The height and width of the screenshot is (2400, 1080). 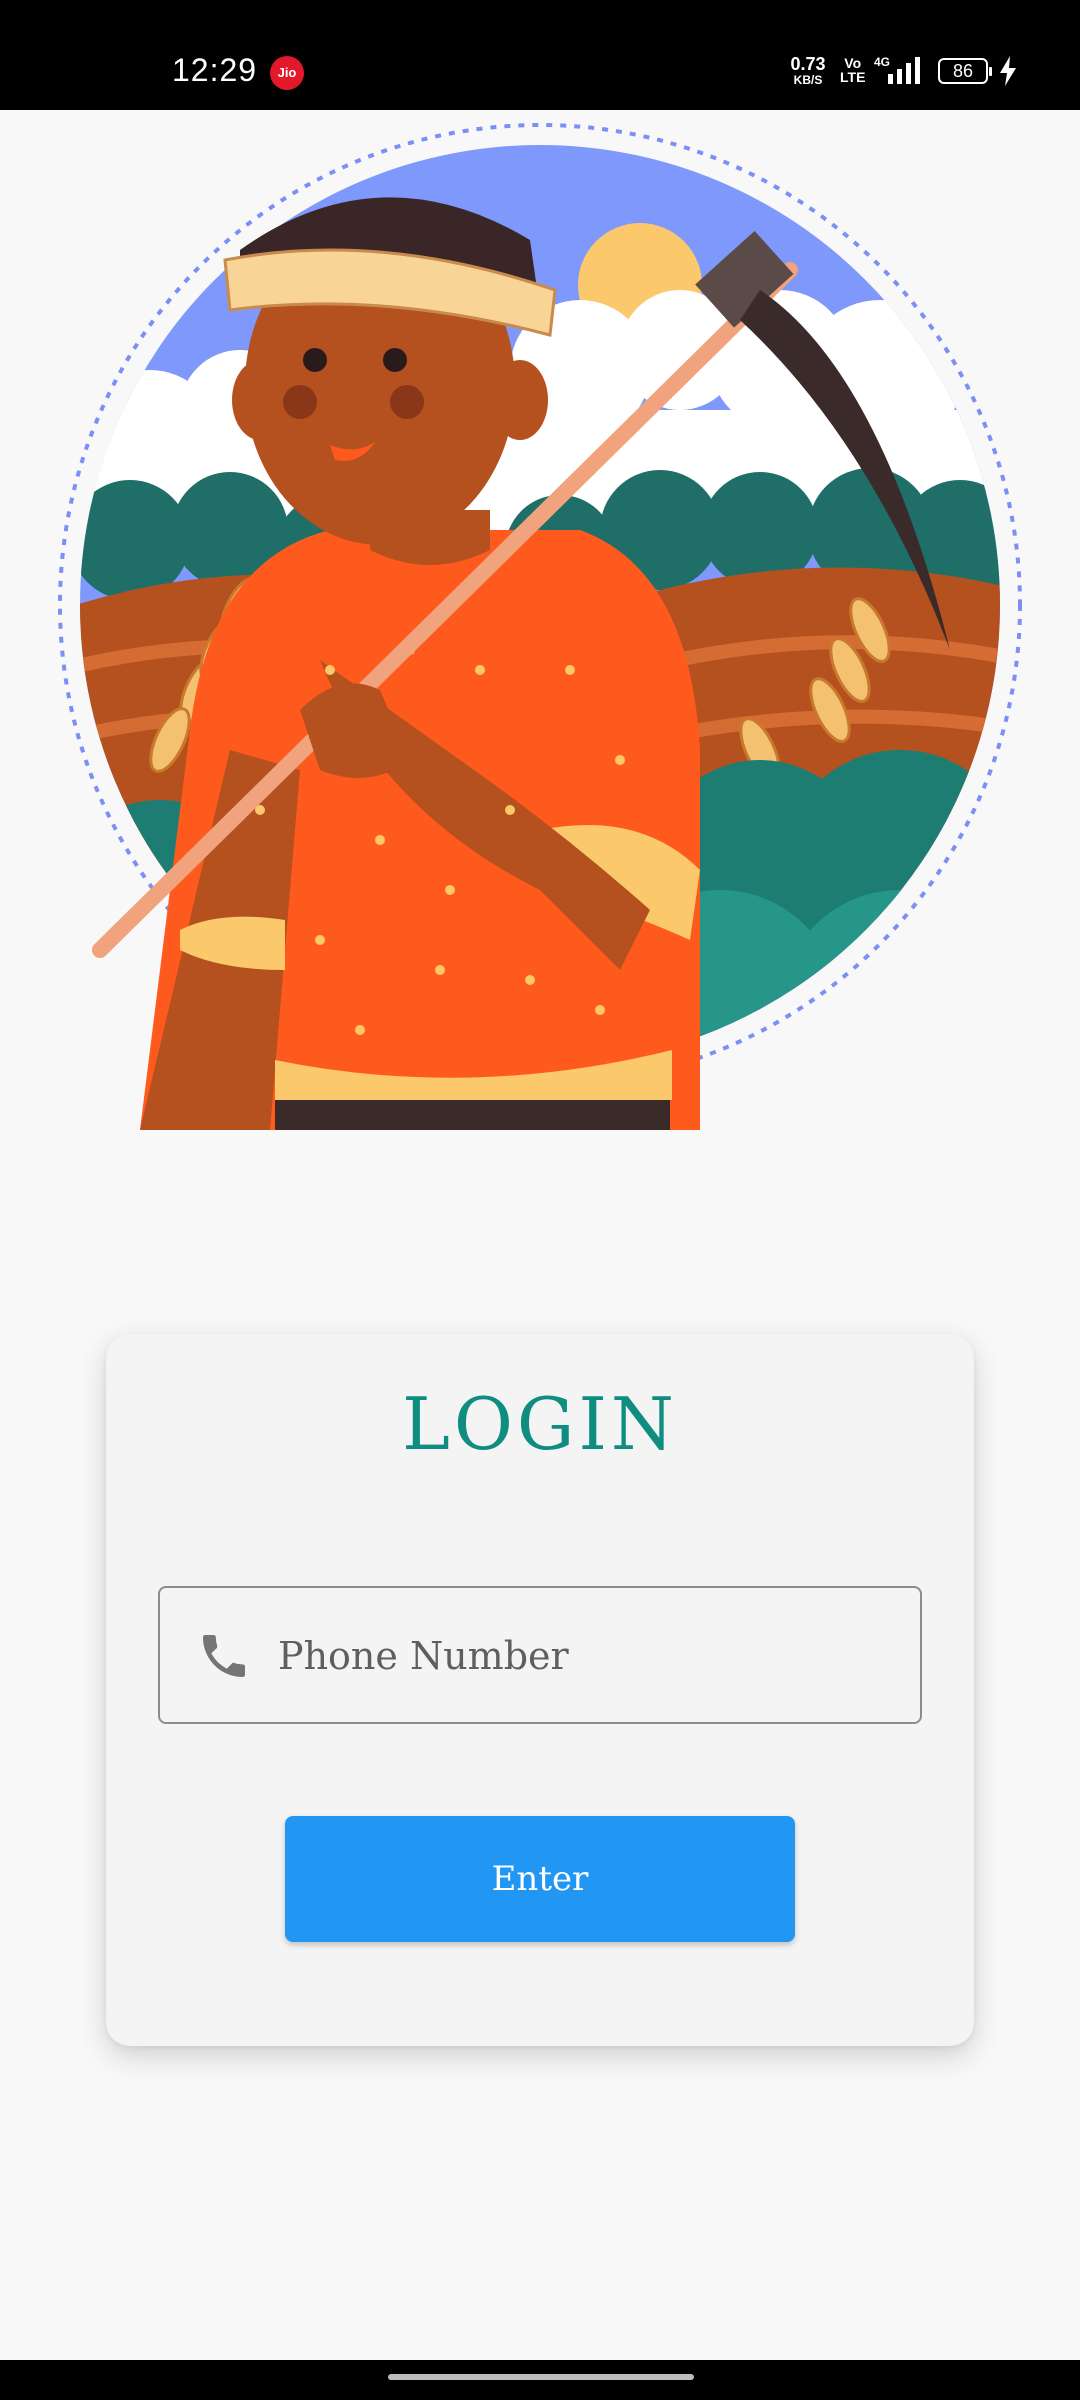 What do you see at coordinates (808, 80) in the screenshot?
I see `network-speed-unit: KB/S` at bounding box center [808, 80].